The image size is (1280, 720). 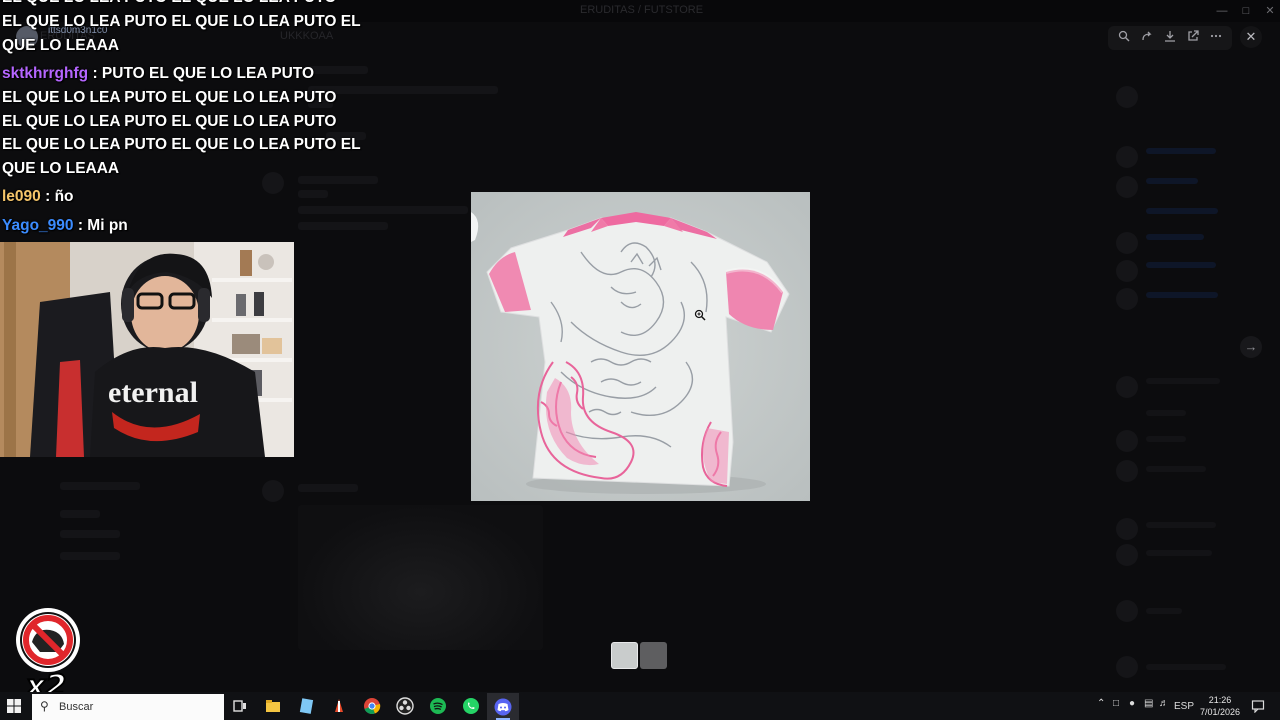 I want to click on obs-icon, so click(x=405, y=706).